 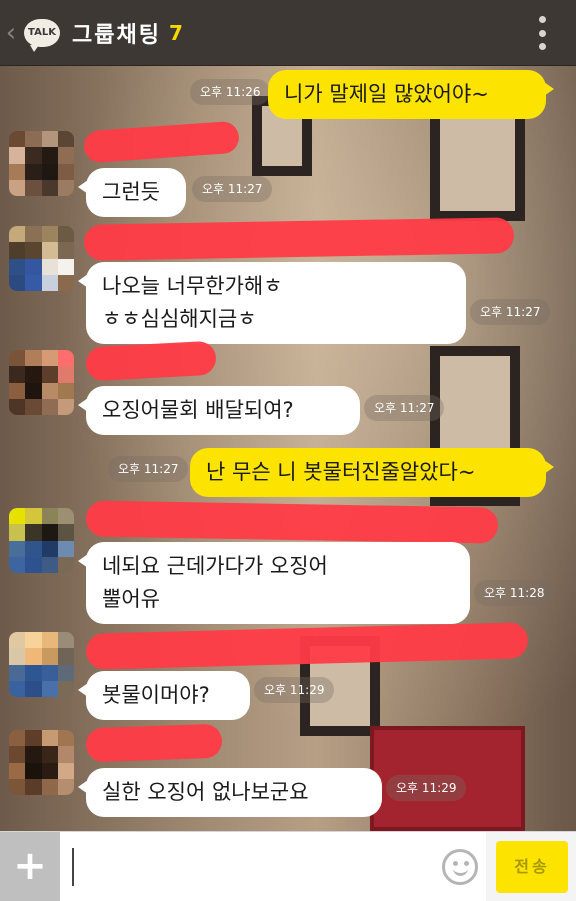 What do you see at coordinates (532, 867) in the screenshot?
I see `send-button: 전송` at bounding box center [532, 867].